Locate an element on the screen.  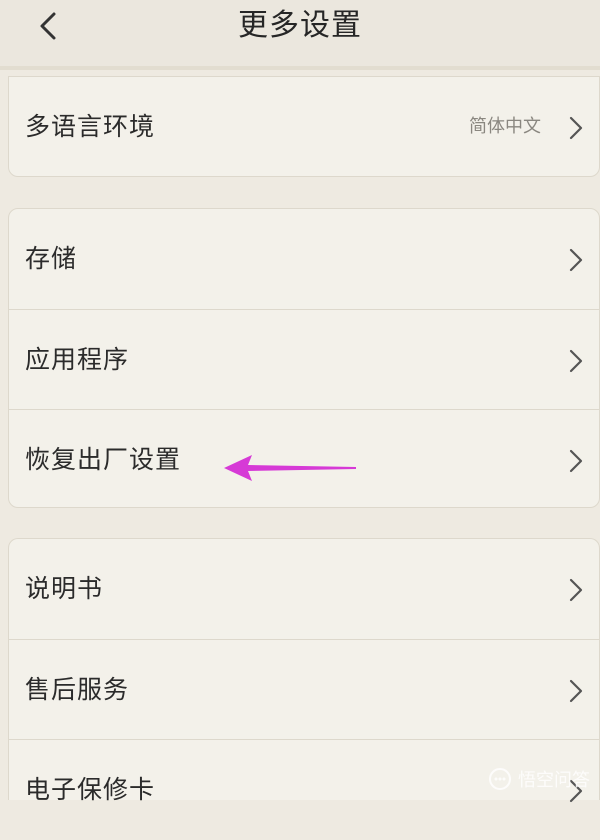
settings-row-apps: 应用程序 is located at coordinates (304, 359).